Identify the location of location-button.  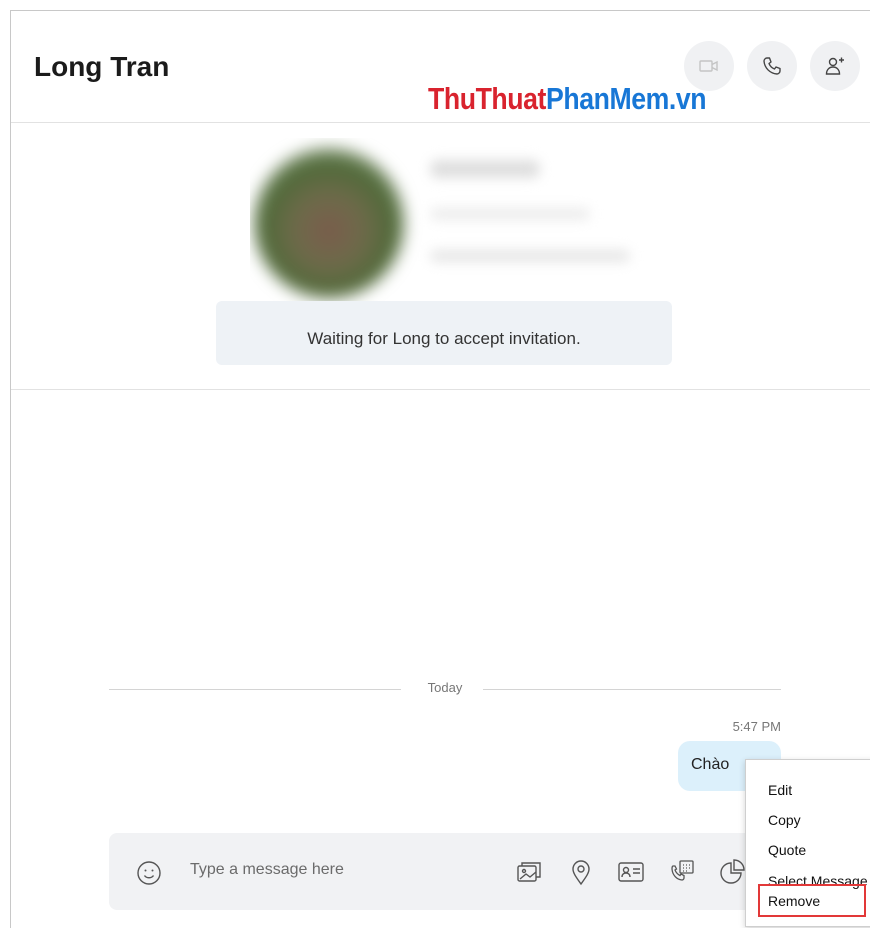
(581, 872).